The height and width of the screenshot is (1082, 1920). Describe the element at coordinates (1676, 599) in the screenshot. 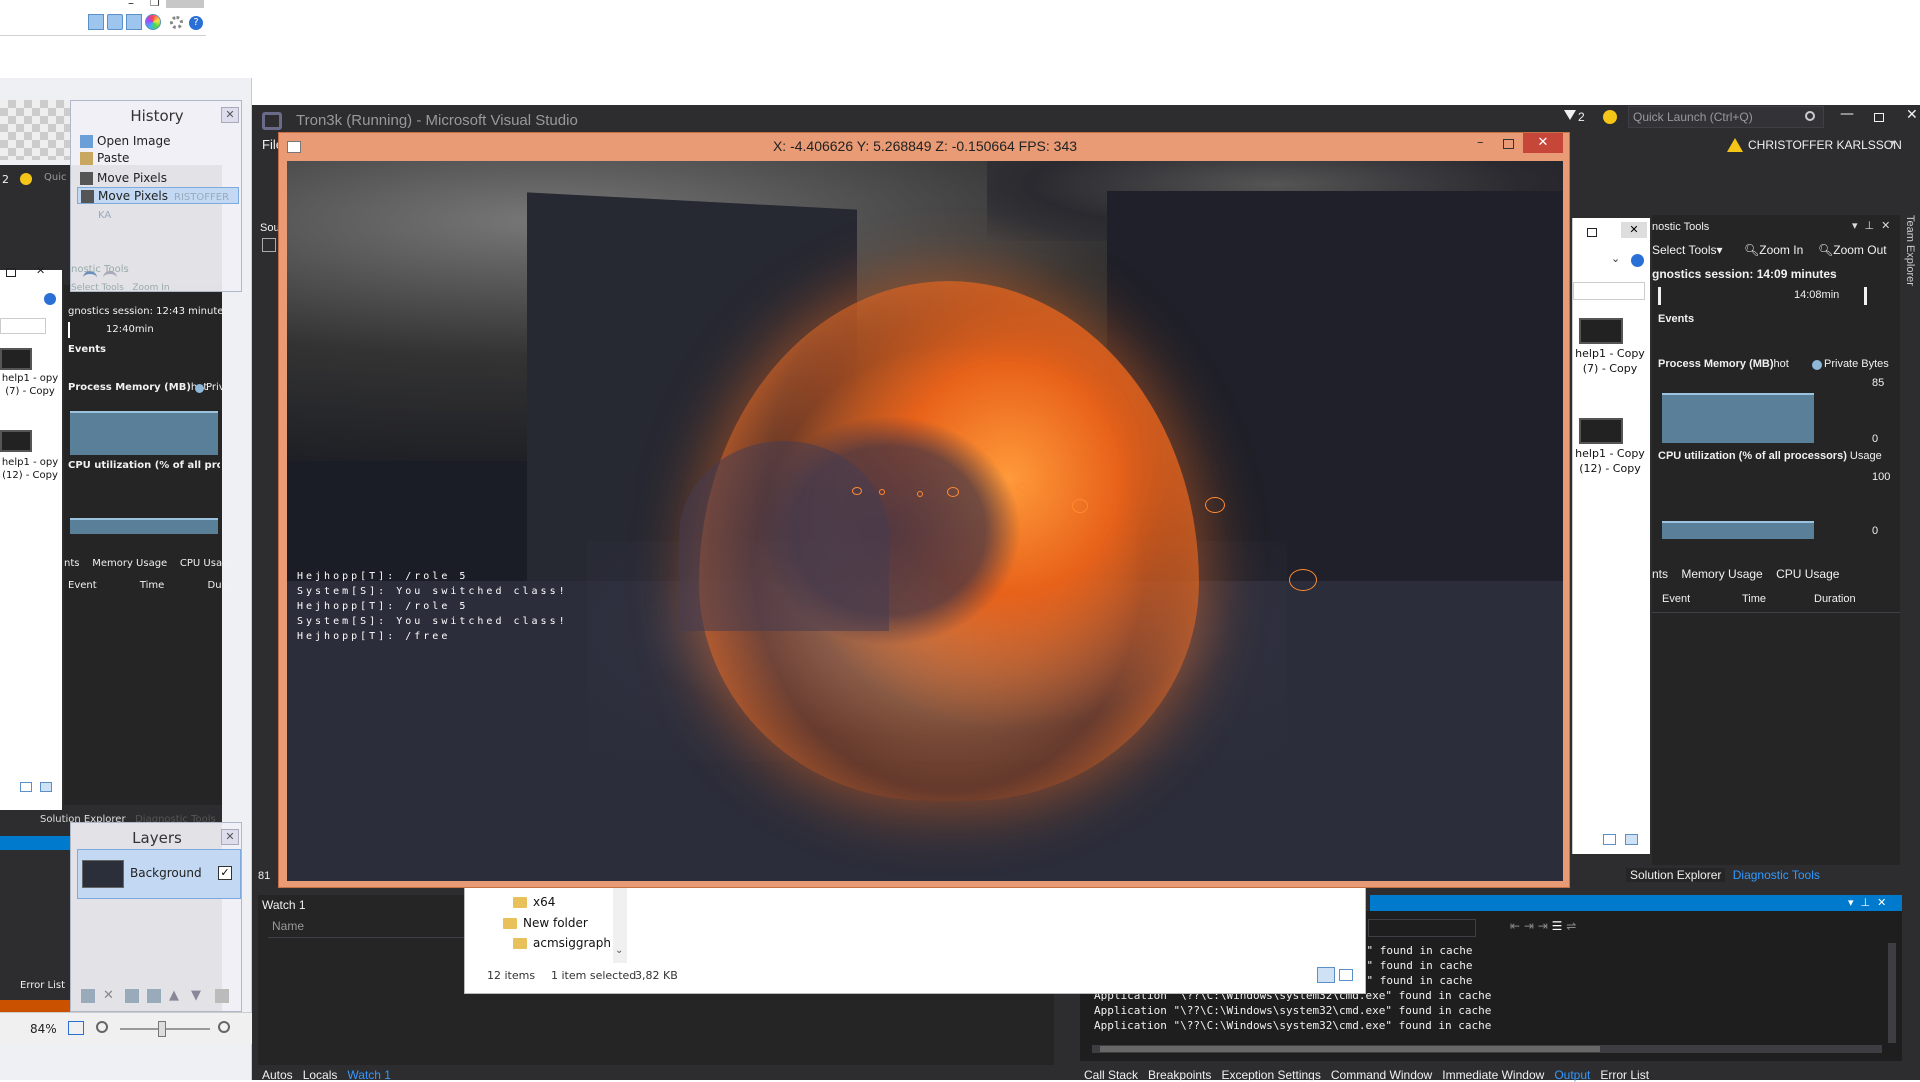

I see `col-event: Event` at that location.